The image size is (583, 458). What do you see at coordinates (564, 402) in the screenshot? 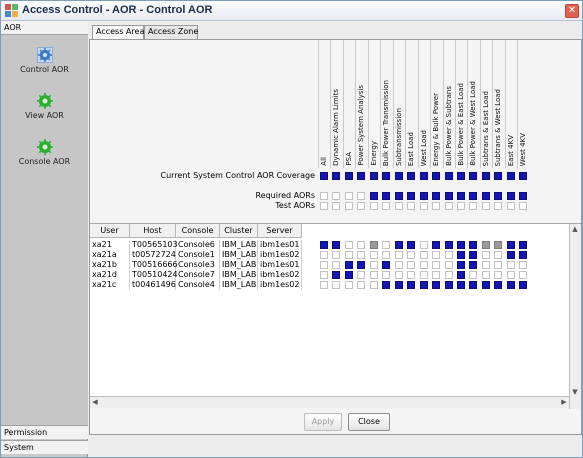
I see `scroll-right-icon: ▶` at bounding box center [564, 402].